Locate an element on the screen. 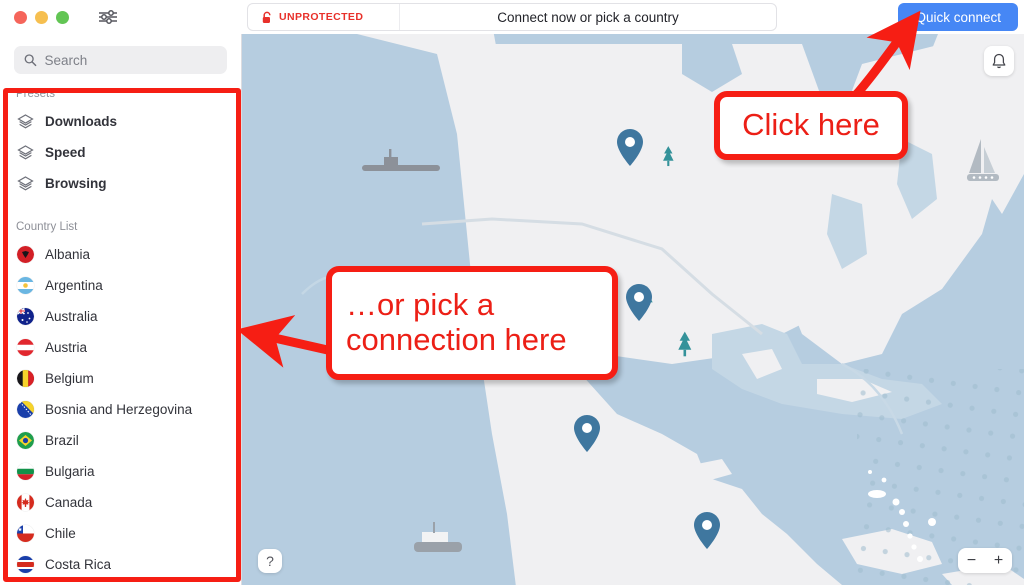 This screenshot has height=585, width=1024. country-label: Austria is located at coordinates (66, 347).